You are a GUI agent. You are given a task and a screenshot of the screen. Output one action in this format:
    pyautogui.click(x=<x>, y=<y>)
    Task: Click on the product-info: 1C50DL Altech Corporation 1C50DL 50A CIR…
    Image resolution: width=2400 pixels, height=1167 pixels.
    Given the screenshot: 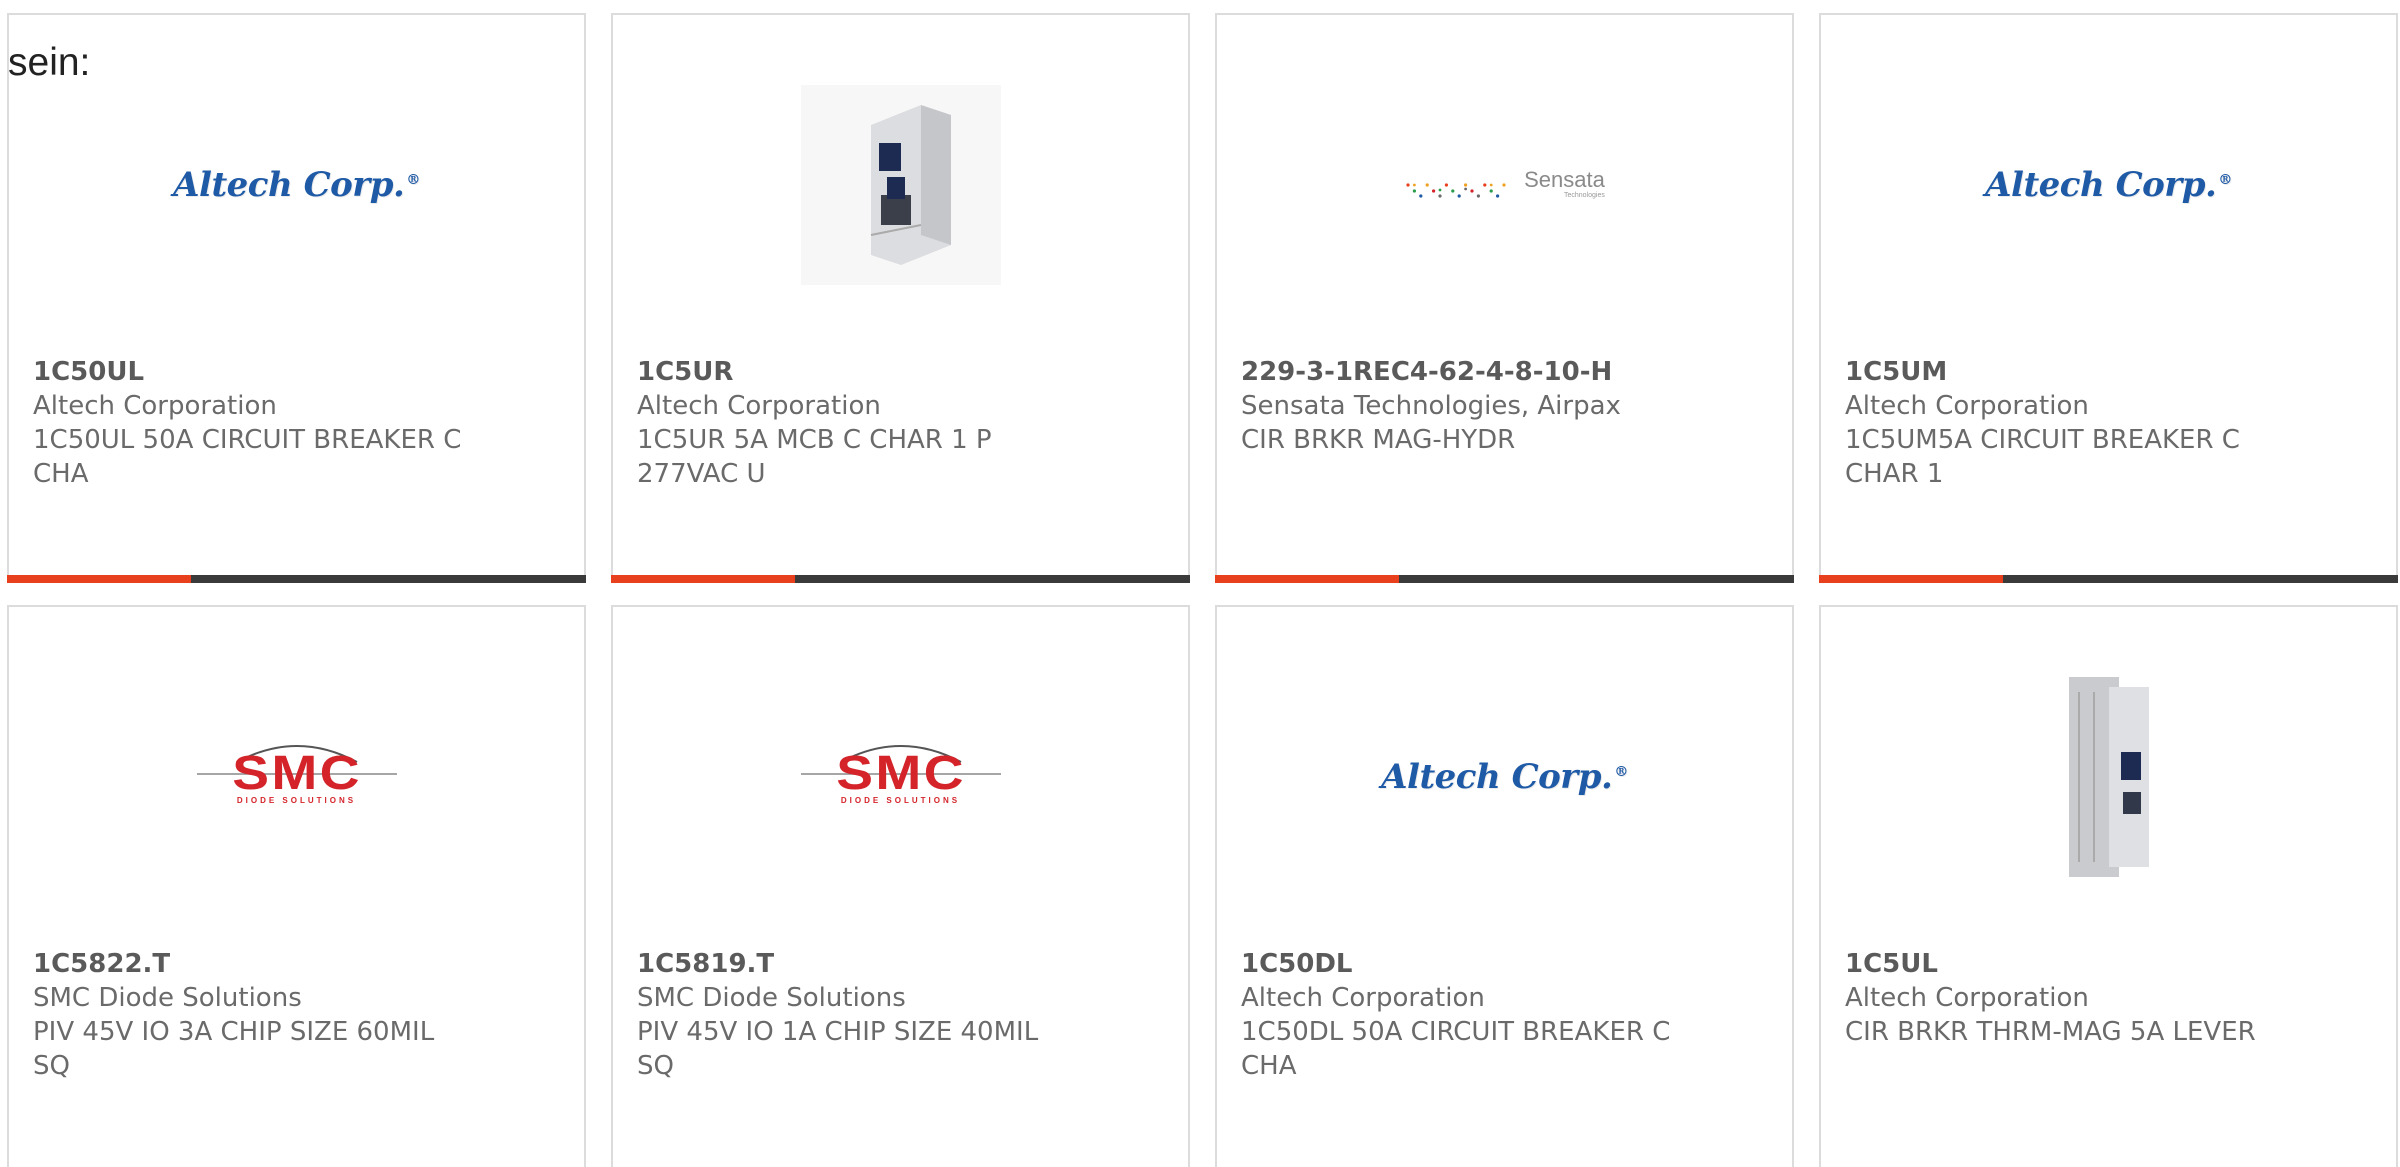 What is the action you would take?
    pyautogui.click(x=1486, y=1015)
    